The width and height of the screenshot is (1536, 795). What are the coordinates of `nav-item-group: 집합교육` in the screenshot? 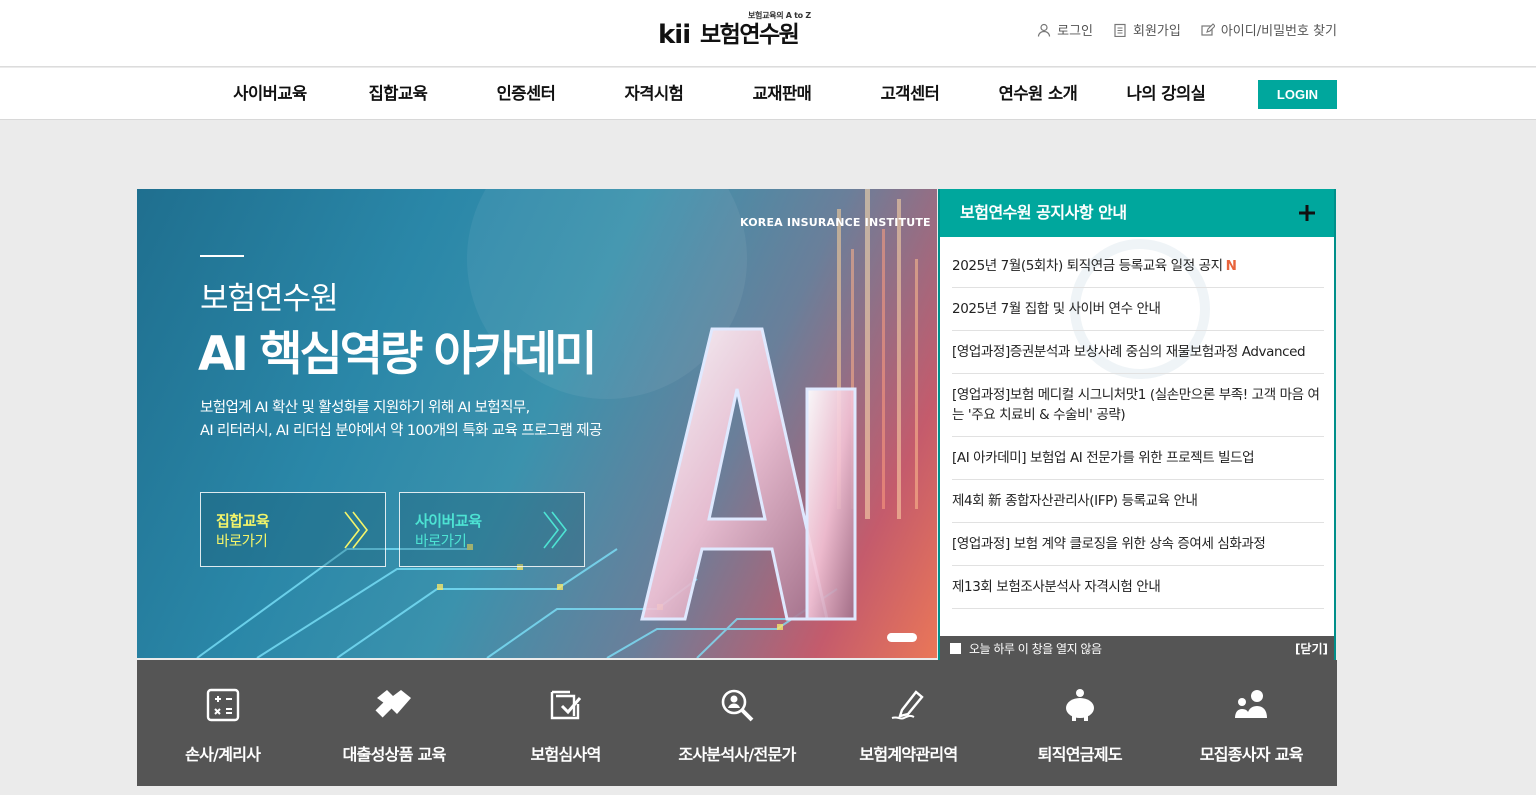 It's located at (398, 94).